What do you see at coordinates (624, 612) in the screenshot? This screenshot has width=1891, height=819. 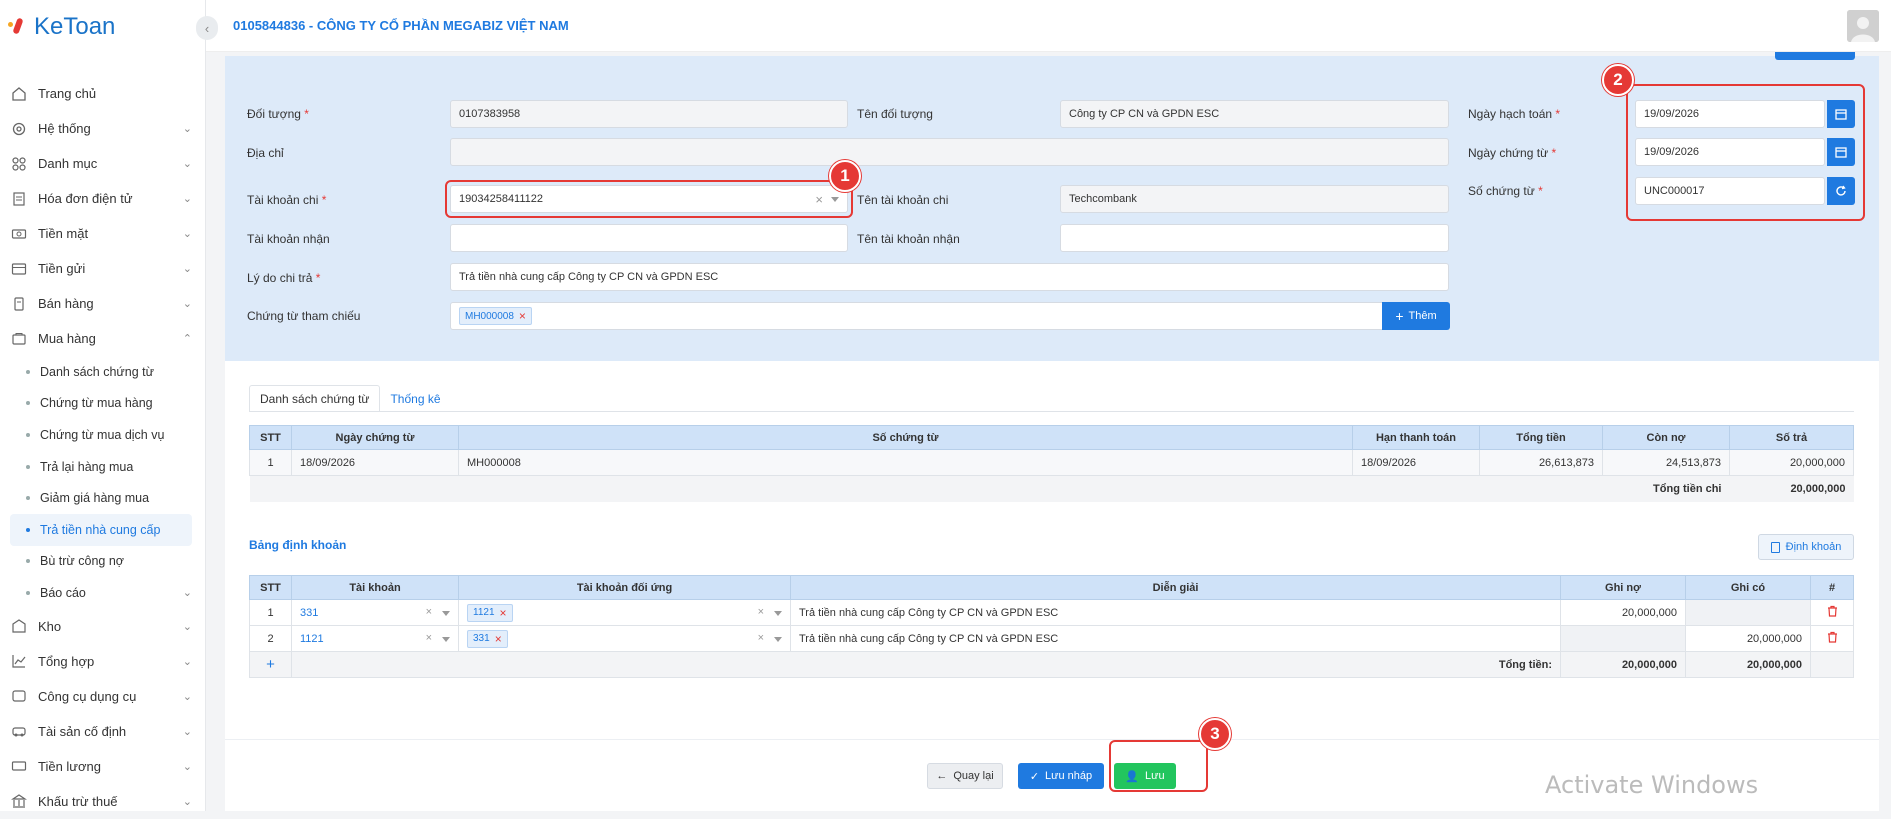 I see `tk-doi-ung-select: 1121 × ×` at bounding box center [624, 612].